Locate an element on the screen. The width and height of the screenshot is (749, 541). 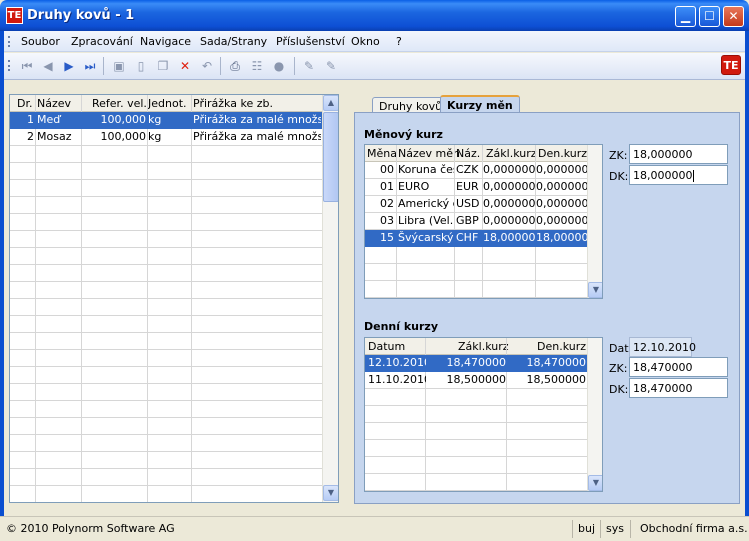
last-record-icon: ⏭ is located at coordinates (90, 66).